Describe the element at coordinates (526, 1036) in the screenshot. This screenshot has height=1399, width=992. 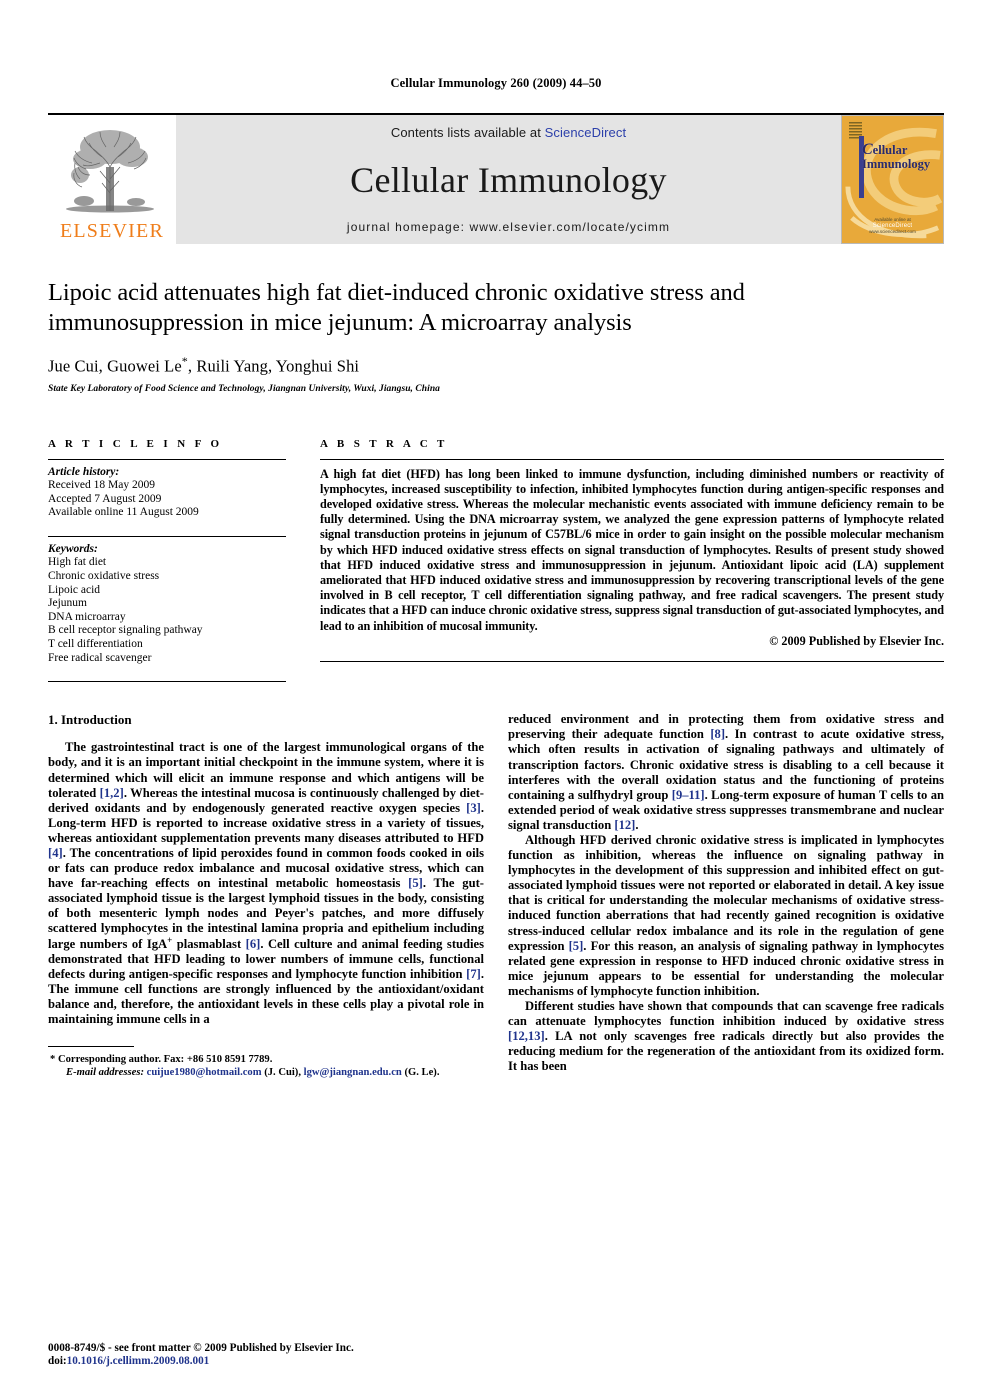
I see `citation-ref: [12,13]` at that location.